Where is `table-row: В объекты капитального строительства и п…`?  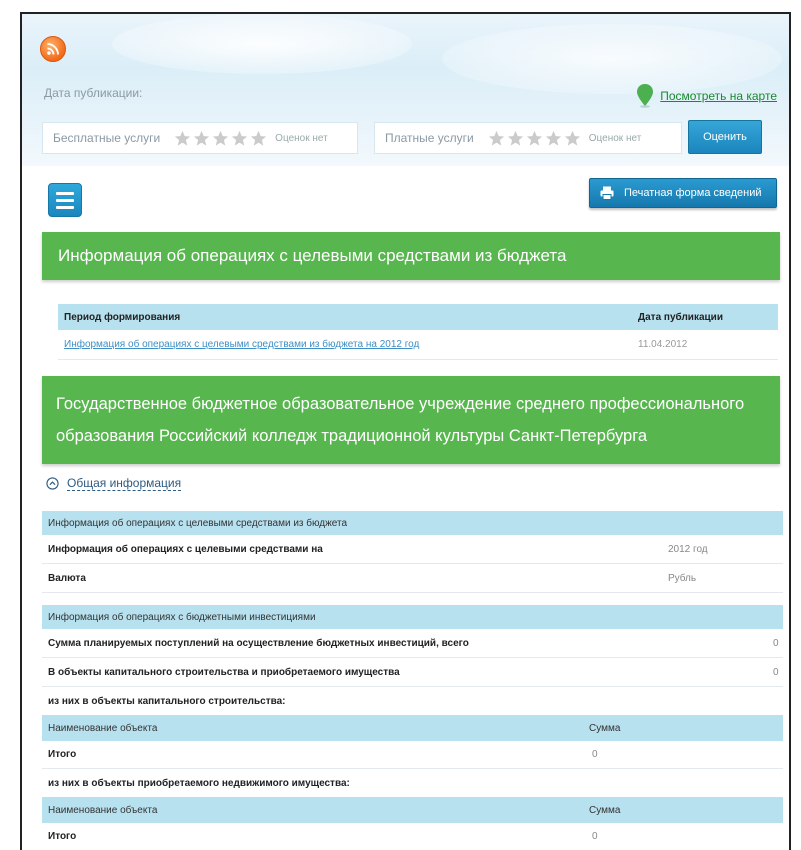 table-row: В объекты капитального строительства и п… is located at coordinates (412, 672).